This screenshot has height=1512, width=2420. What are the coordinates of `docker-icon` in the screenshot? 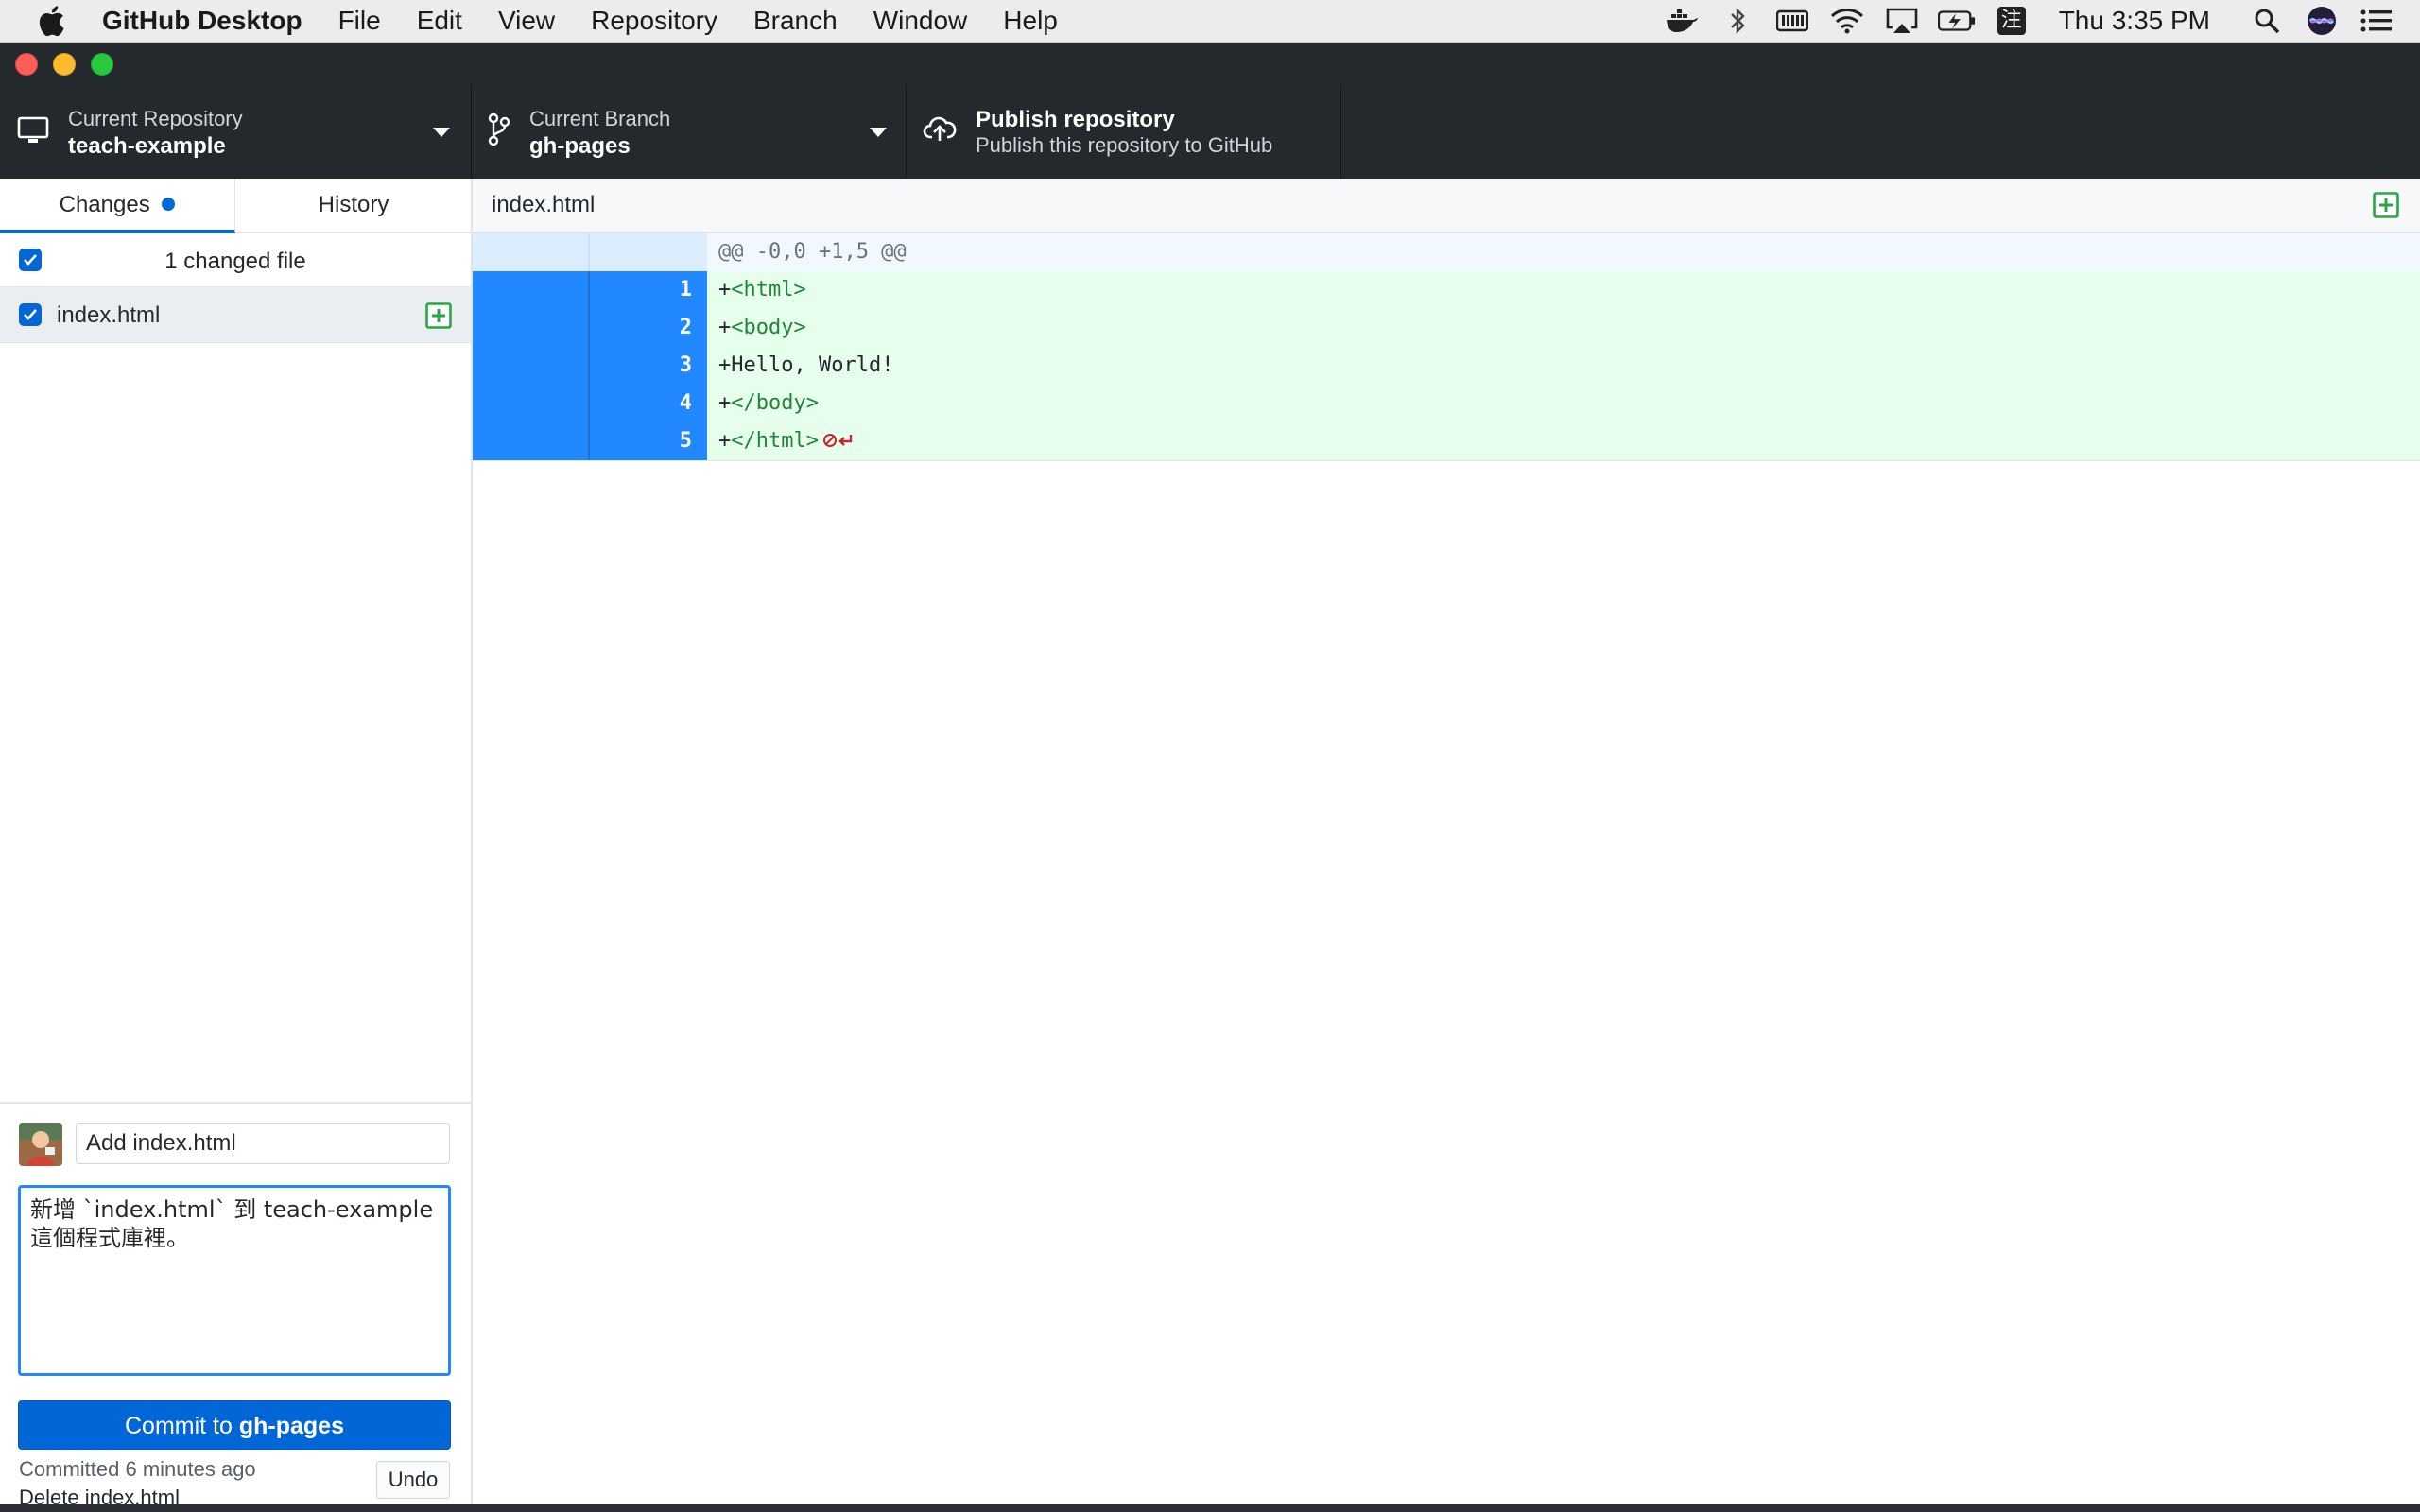 It's located at (1683, 21).